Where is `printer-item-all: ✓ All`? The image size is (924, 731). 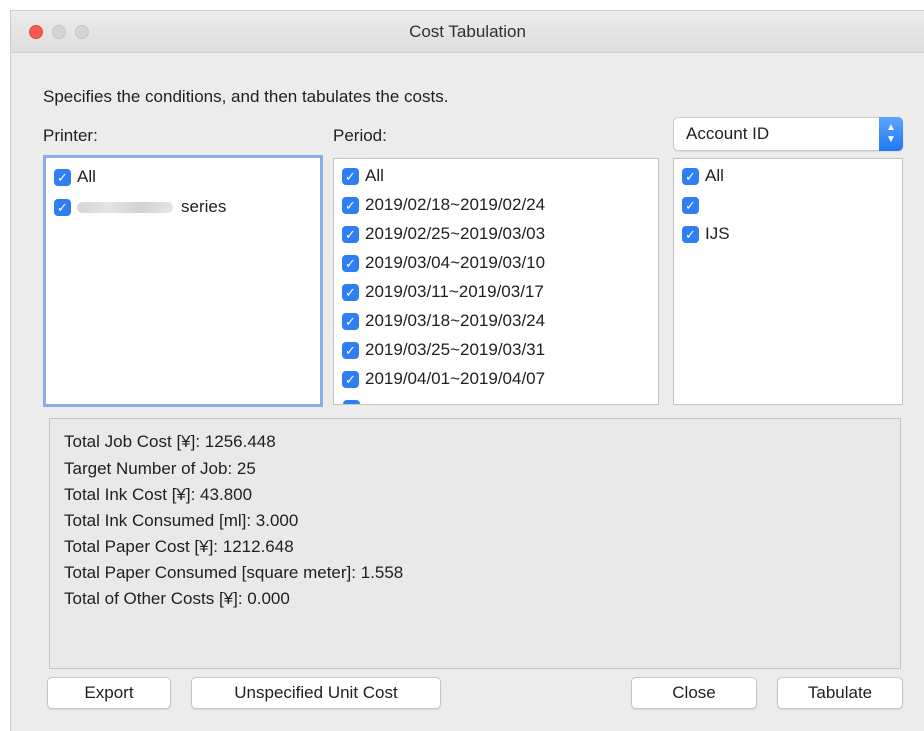
printer-item-all: ✓ All is located at coordinates (75, 177).